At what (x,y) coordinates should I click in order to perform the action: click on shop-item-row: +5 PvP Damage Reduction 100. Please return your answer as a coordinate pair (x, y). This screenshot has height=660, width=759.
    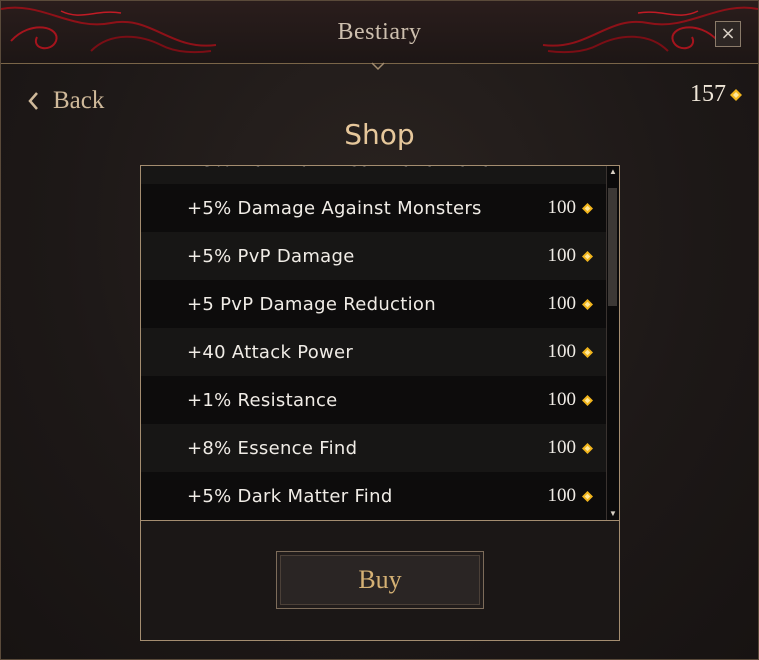
    Looking at the image, I should click on (374, 304).